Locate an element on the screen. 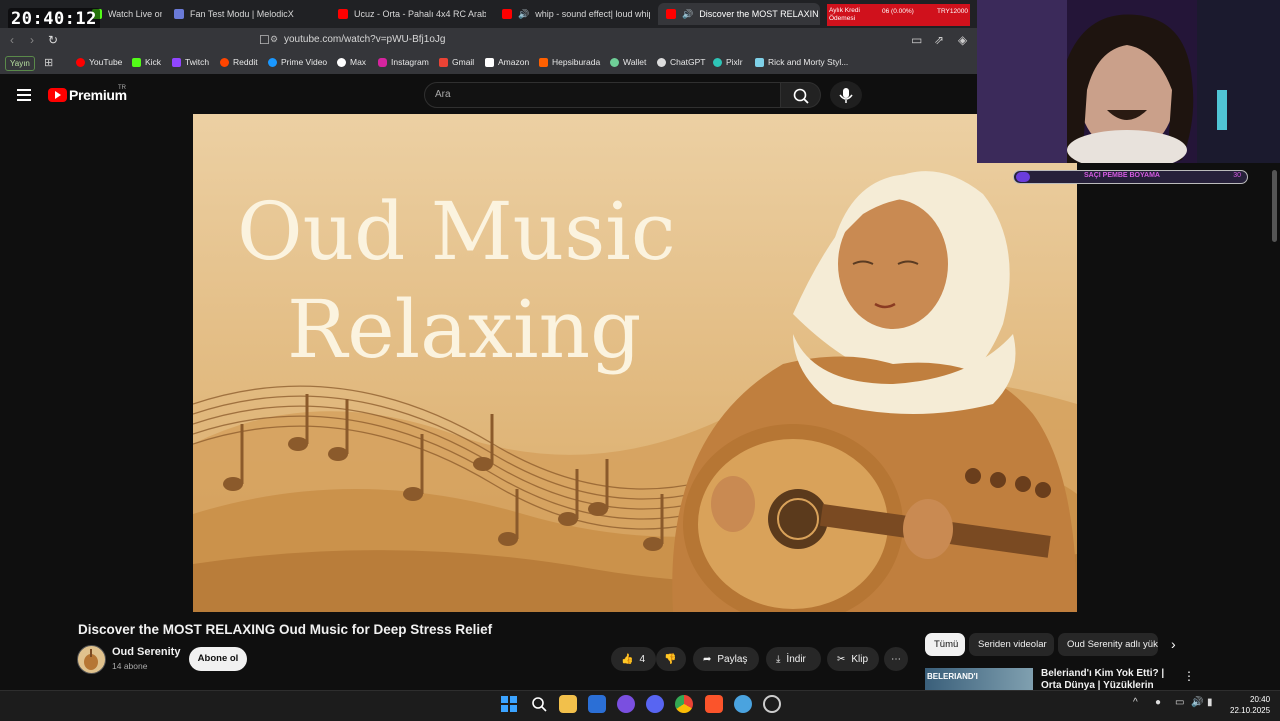  instagram-icon is located at coordinates (382, 62).